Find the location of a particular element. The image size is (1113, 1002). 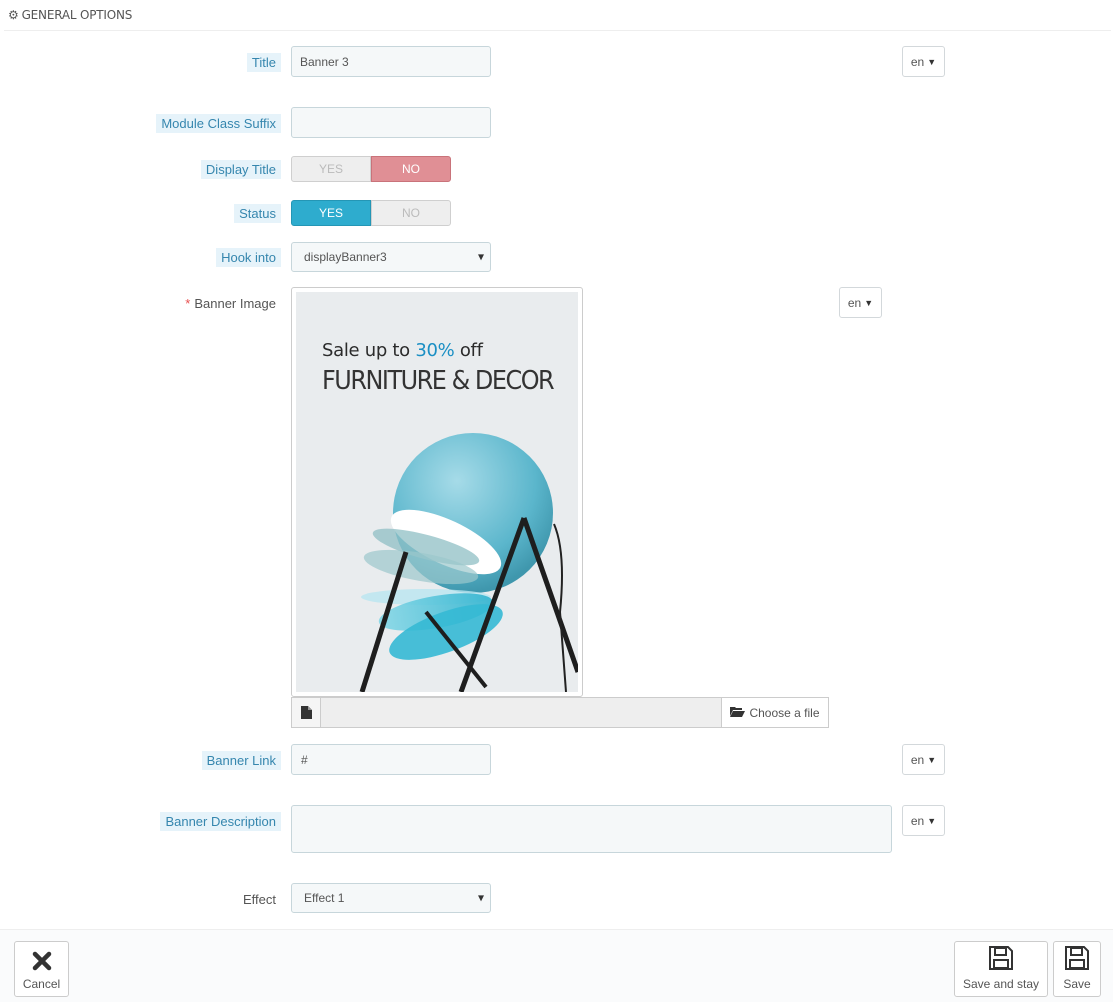

status-label-wrap: Status is located at coordinates (257, 213).